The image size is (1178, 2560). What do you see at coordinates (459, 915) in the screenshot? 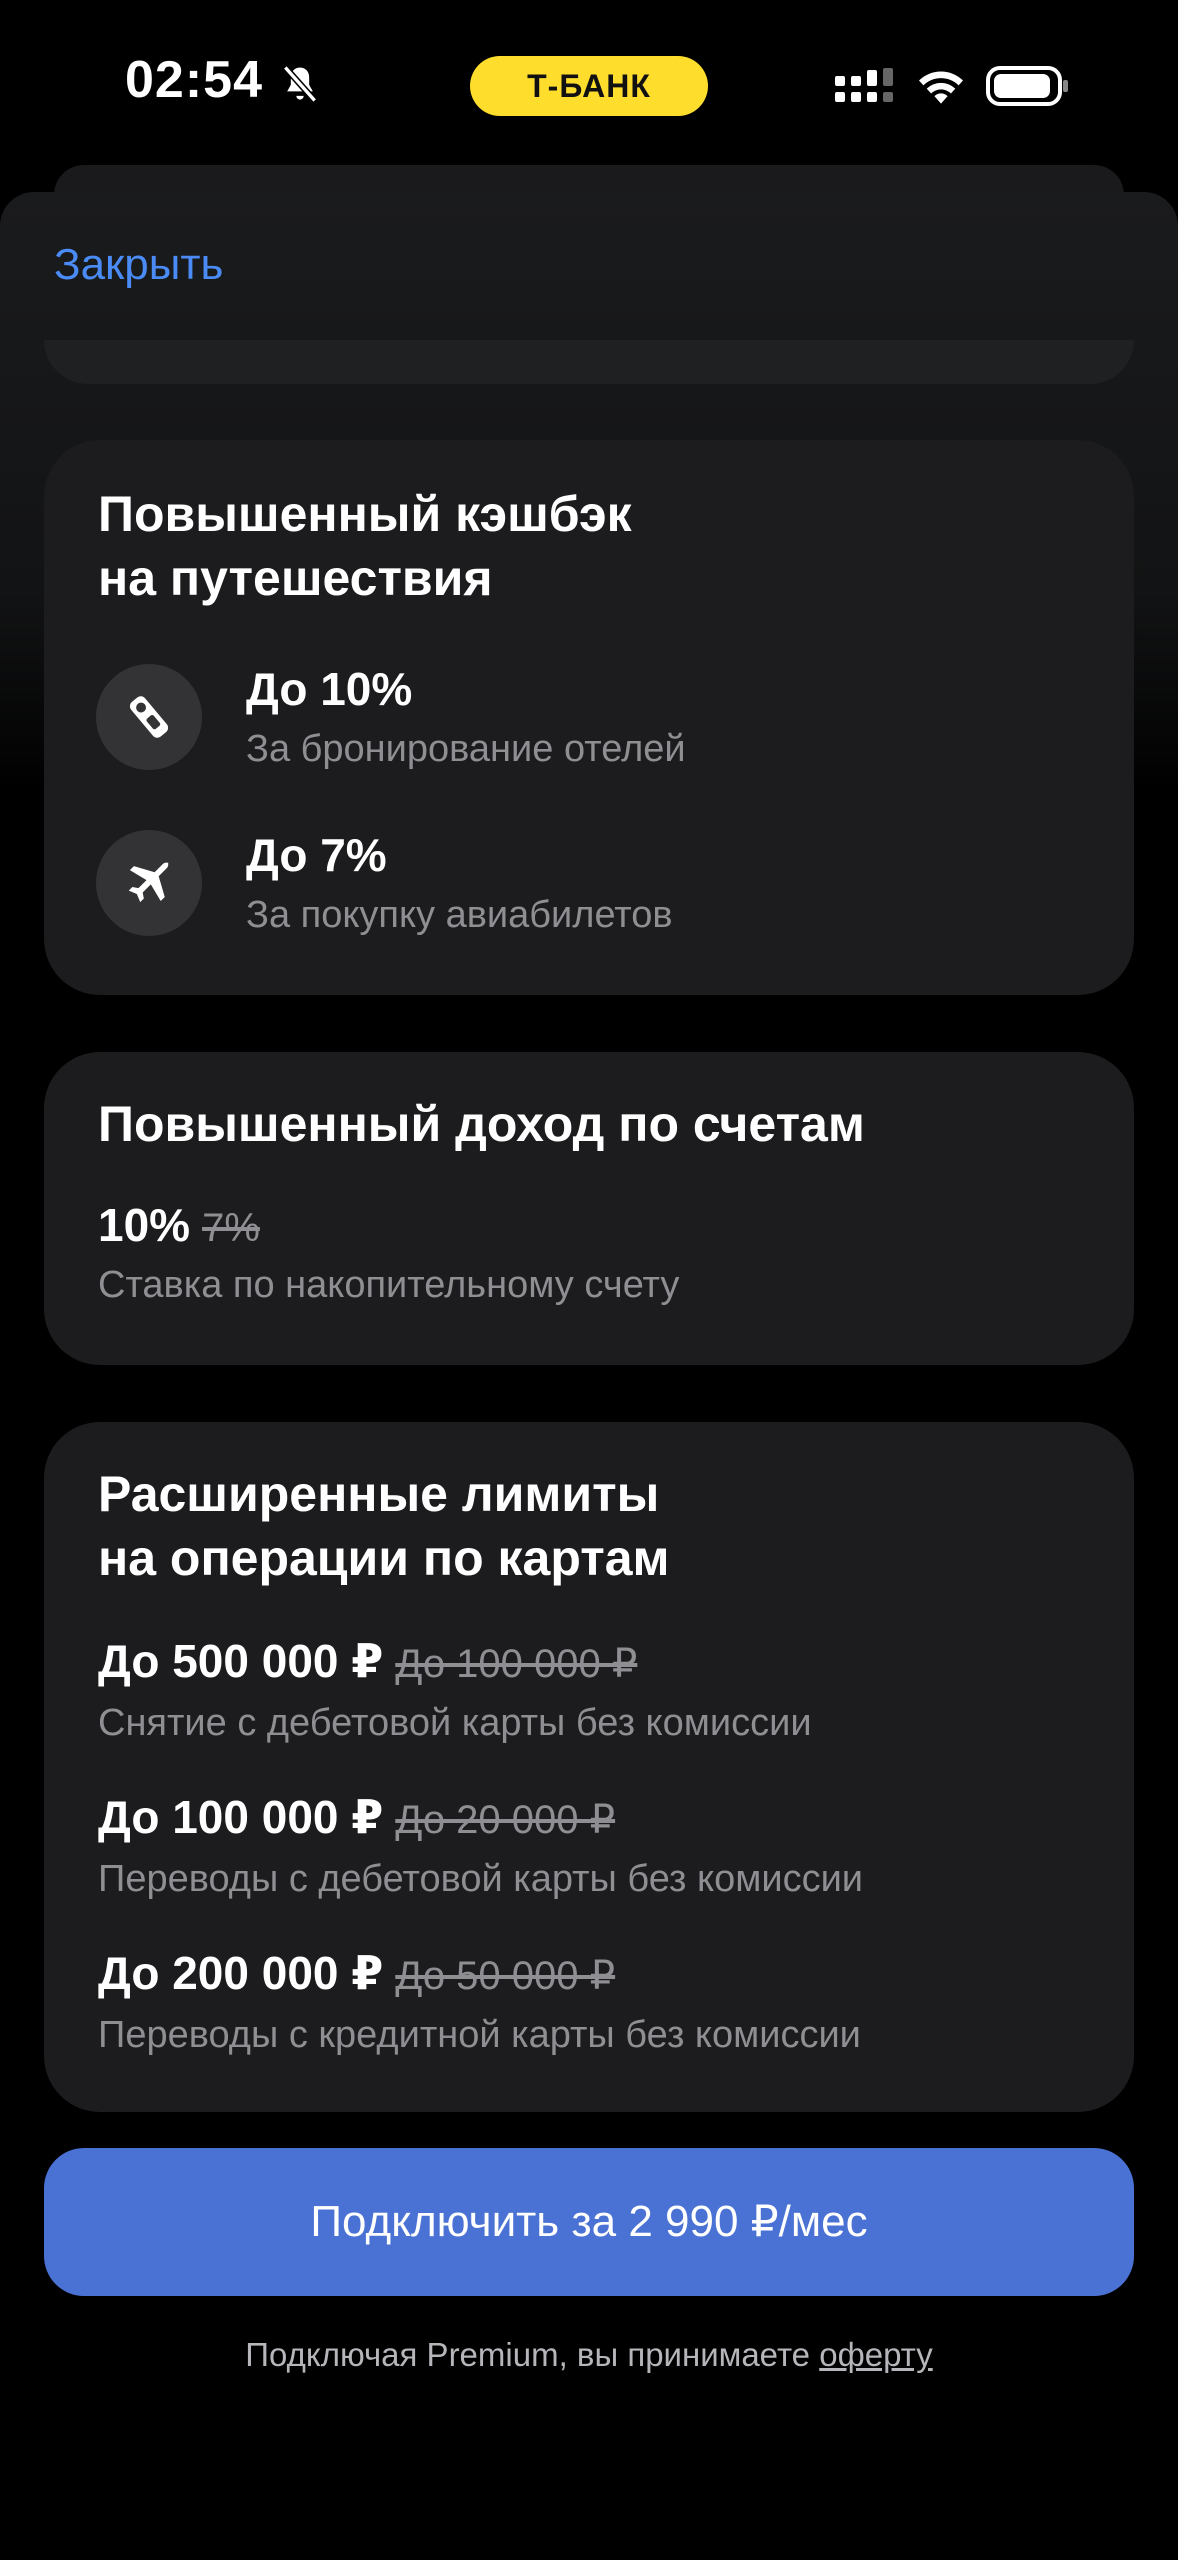
I see `airfare-cashback-description: За покупку авиабилетов` at bounding box center [459, 915].